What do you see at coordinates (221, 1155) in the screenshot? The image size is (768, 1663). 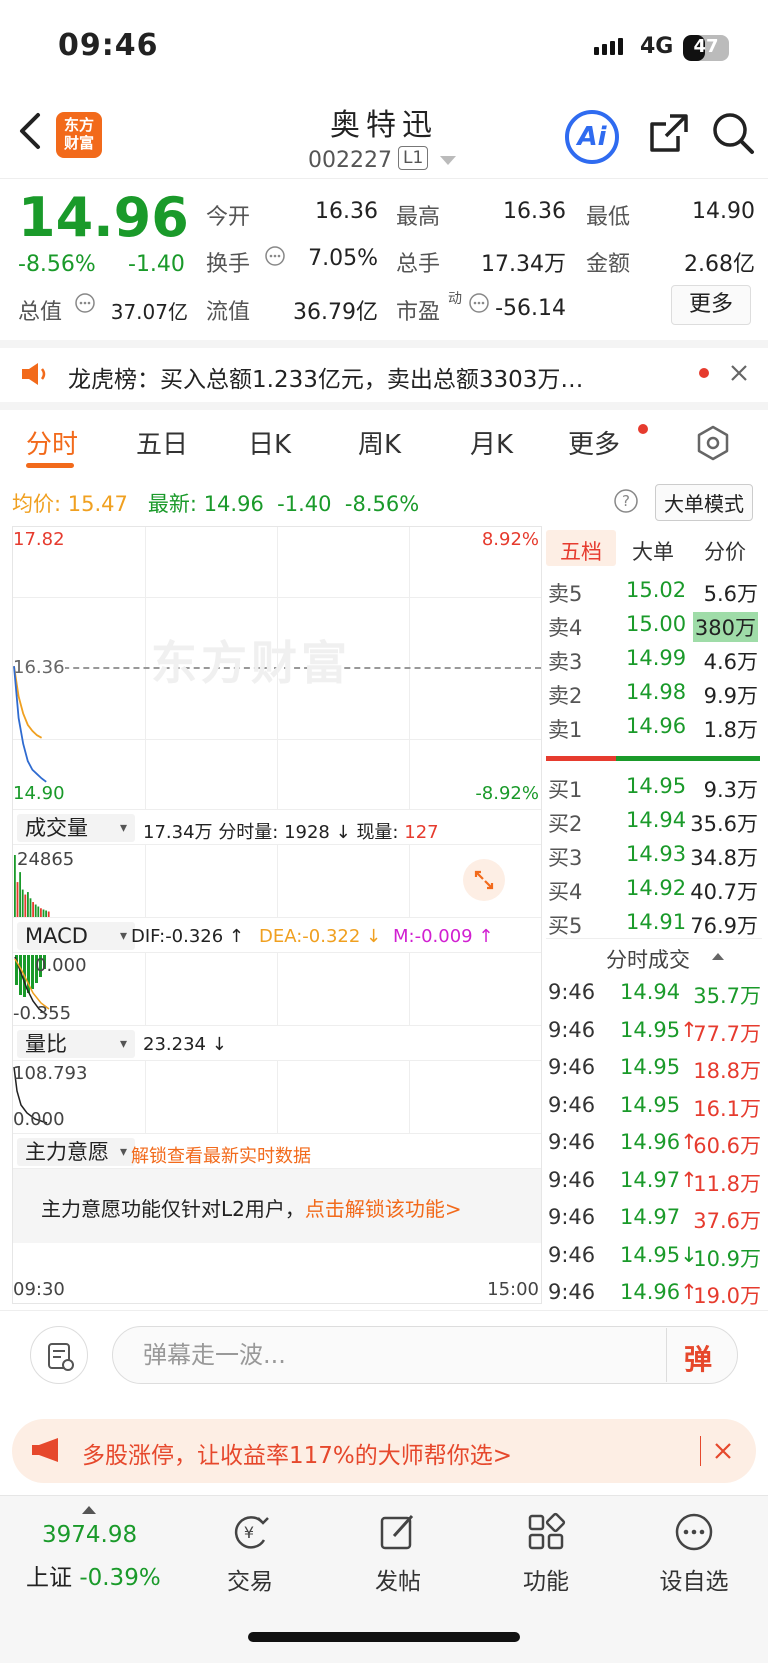 I see `main-force-unlock: 解锁查看最新实时数据` at bounding box center [221, 1155].